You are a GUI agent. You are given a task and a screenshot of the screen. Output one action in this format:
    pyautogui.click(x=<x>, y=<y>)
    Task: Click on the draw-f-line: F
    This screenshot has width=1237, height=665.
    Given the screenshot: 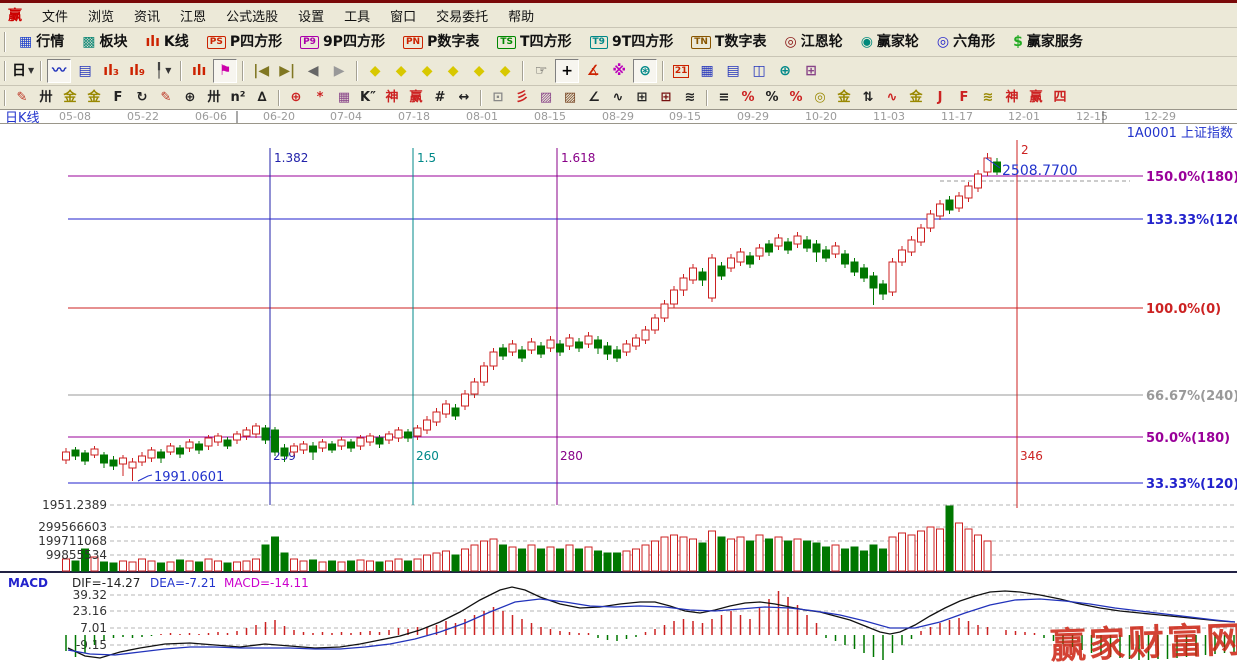 What is the action you would take?
    pyautogui.click(x=964, y=97)
    